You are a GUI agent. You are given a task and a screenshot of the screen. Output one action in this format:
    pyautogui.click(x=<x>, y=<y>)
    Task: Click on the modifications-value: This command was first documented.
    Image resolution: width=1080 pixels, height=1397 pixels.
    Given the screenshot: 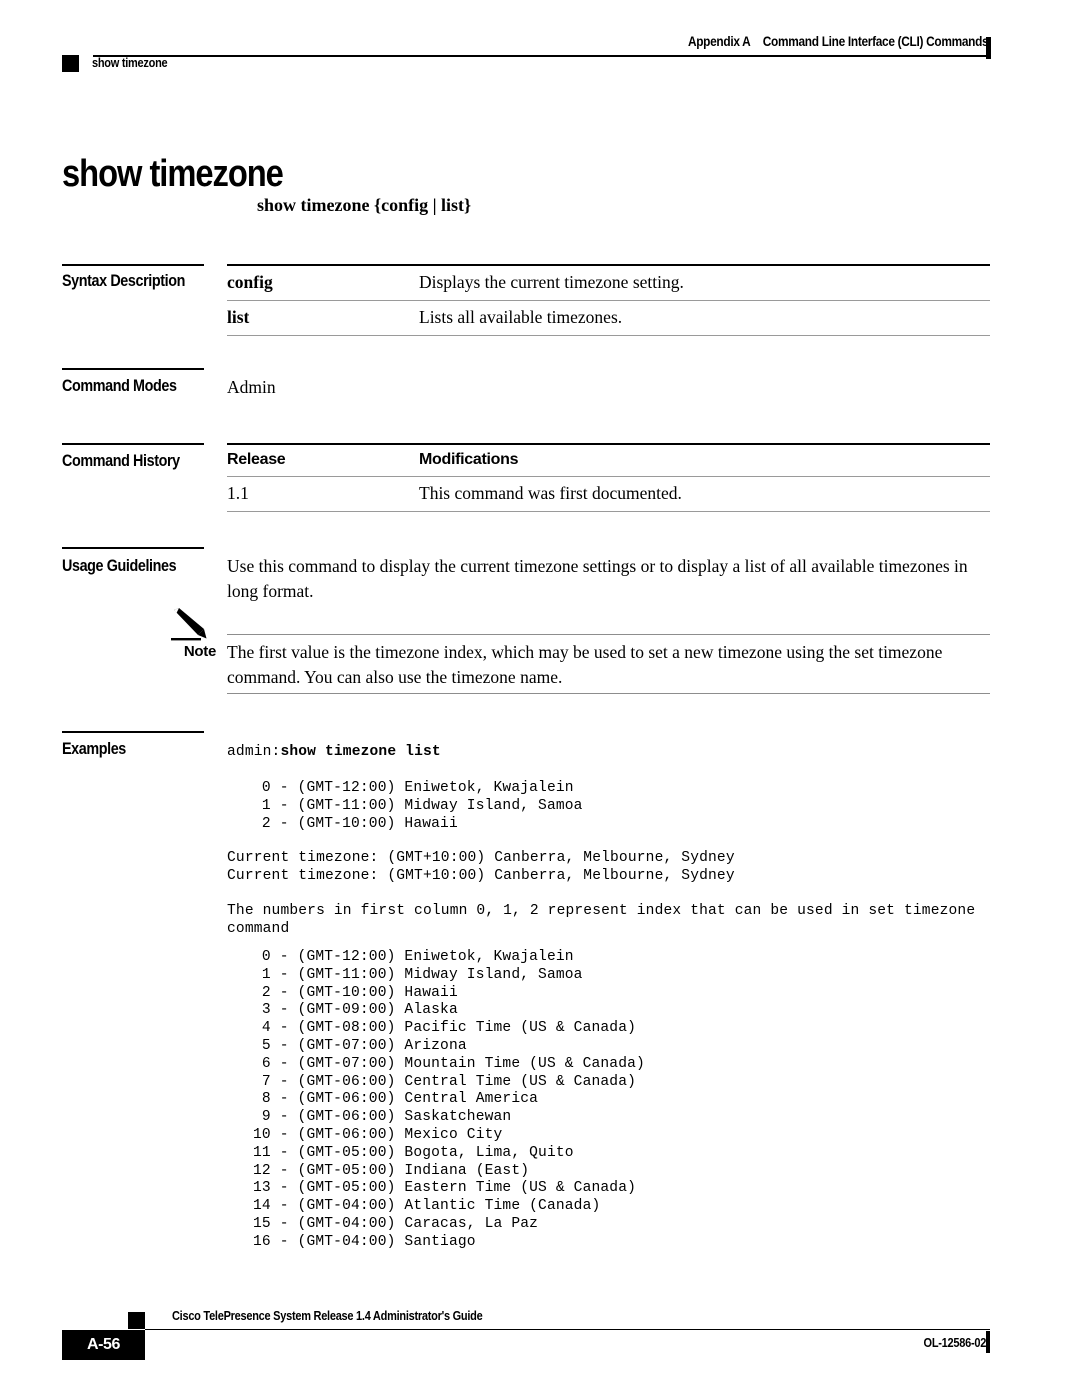 What is the action you would take?
    pyautogui.click(x=550, y=492)
    